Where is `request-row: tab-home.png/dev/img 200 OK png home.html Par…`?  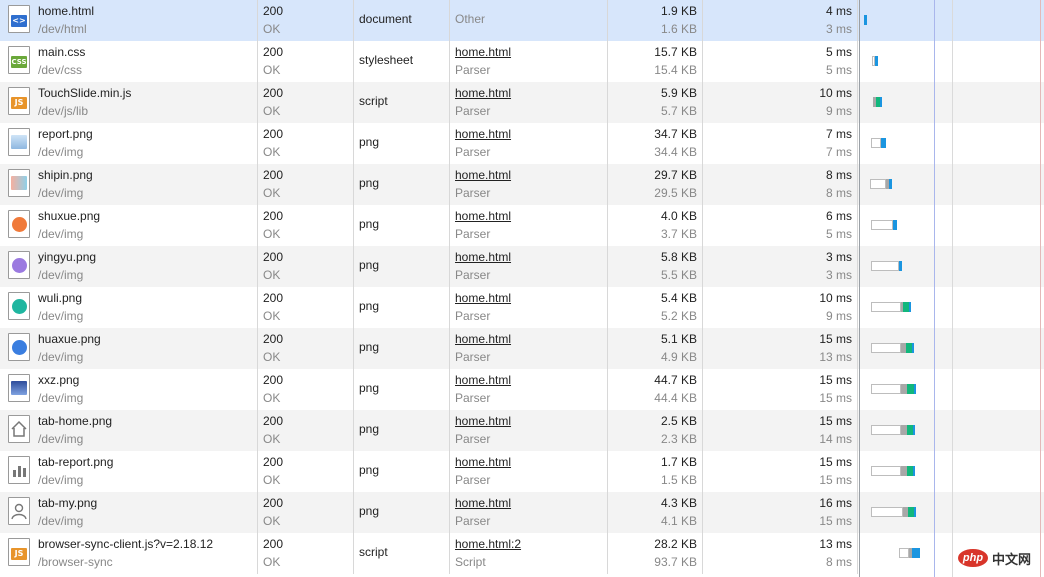 request-row: tab-home.png/dev/img 200 OK png home.html Par… is located at coordinates (522, 430).